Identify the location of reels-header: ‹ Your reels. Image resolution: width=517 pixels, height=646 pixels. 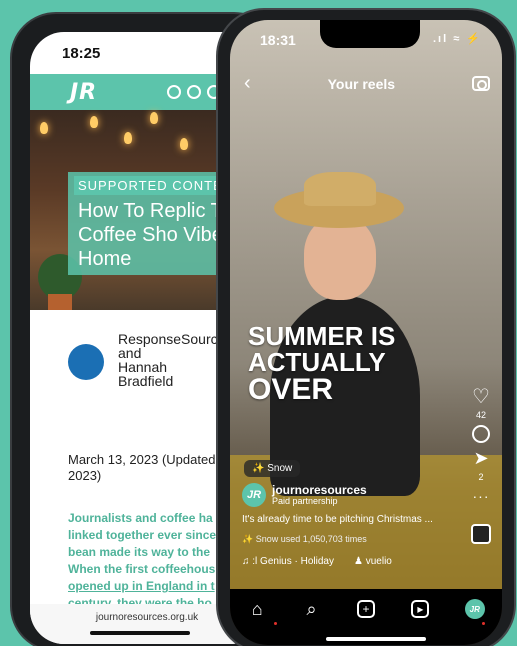
(367, 83).